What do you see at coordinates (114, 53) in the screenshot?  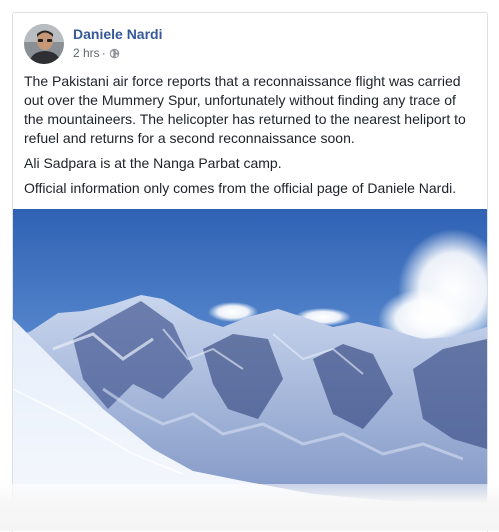 I see `globe-icon` at bounding box center [114, 53].